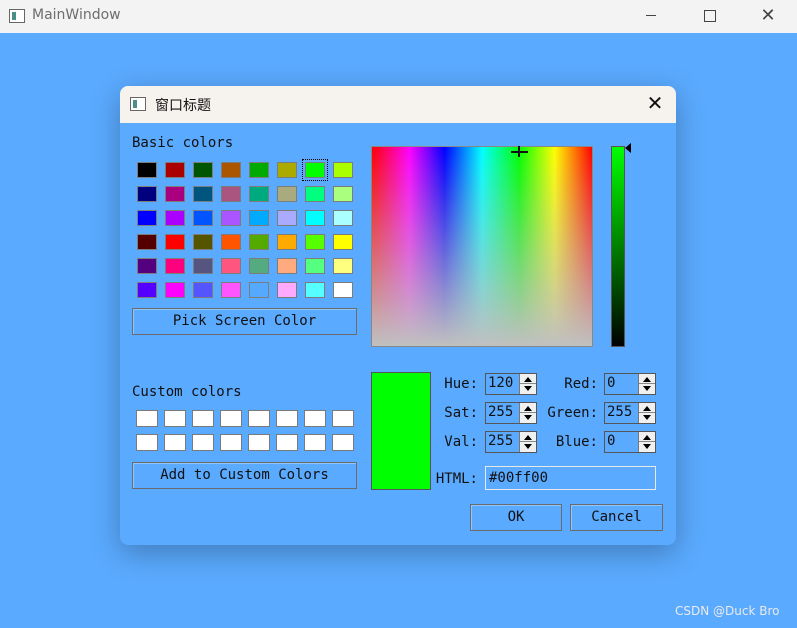  I want to click on green-spinbox: 255, so click(630, 413).